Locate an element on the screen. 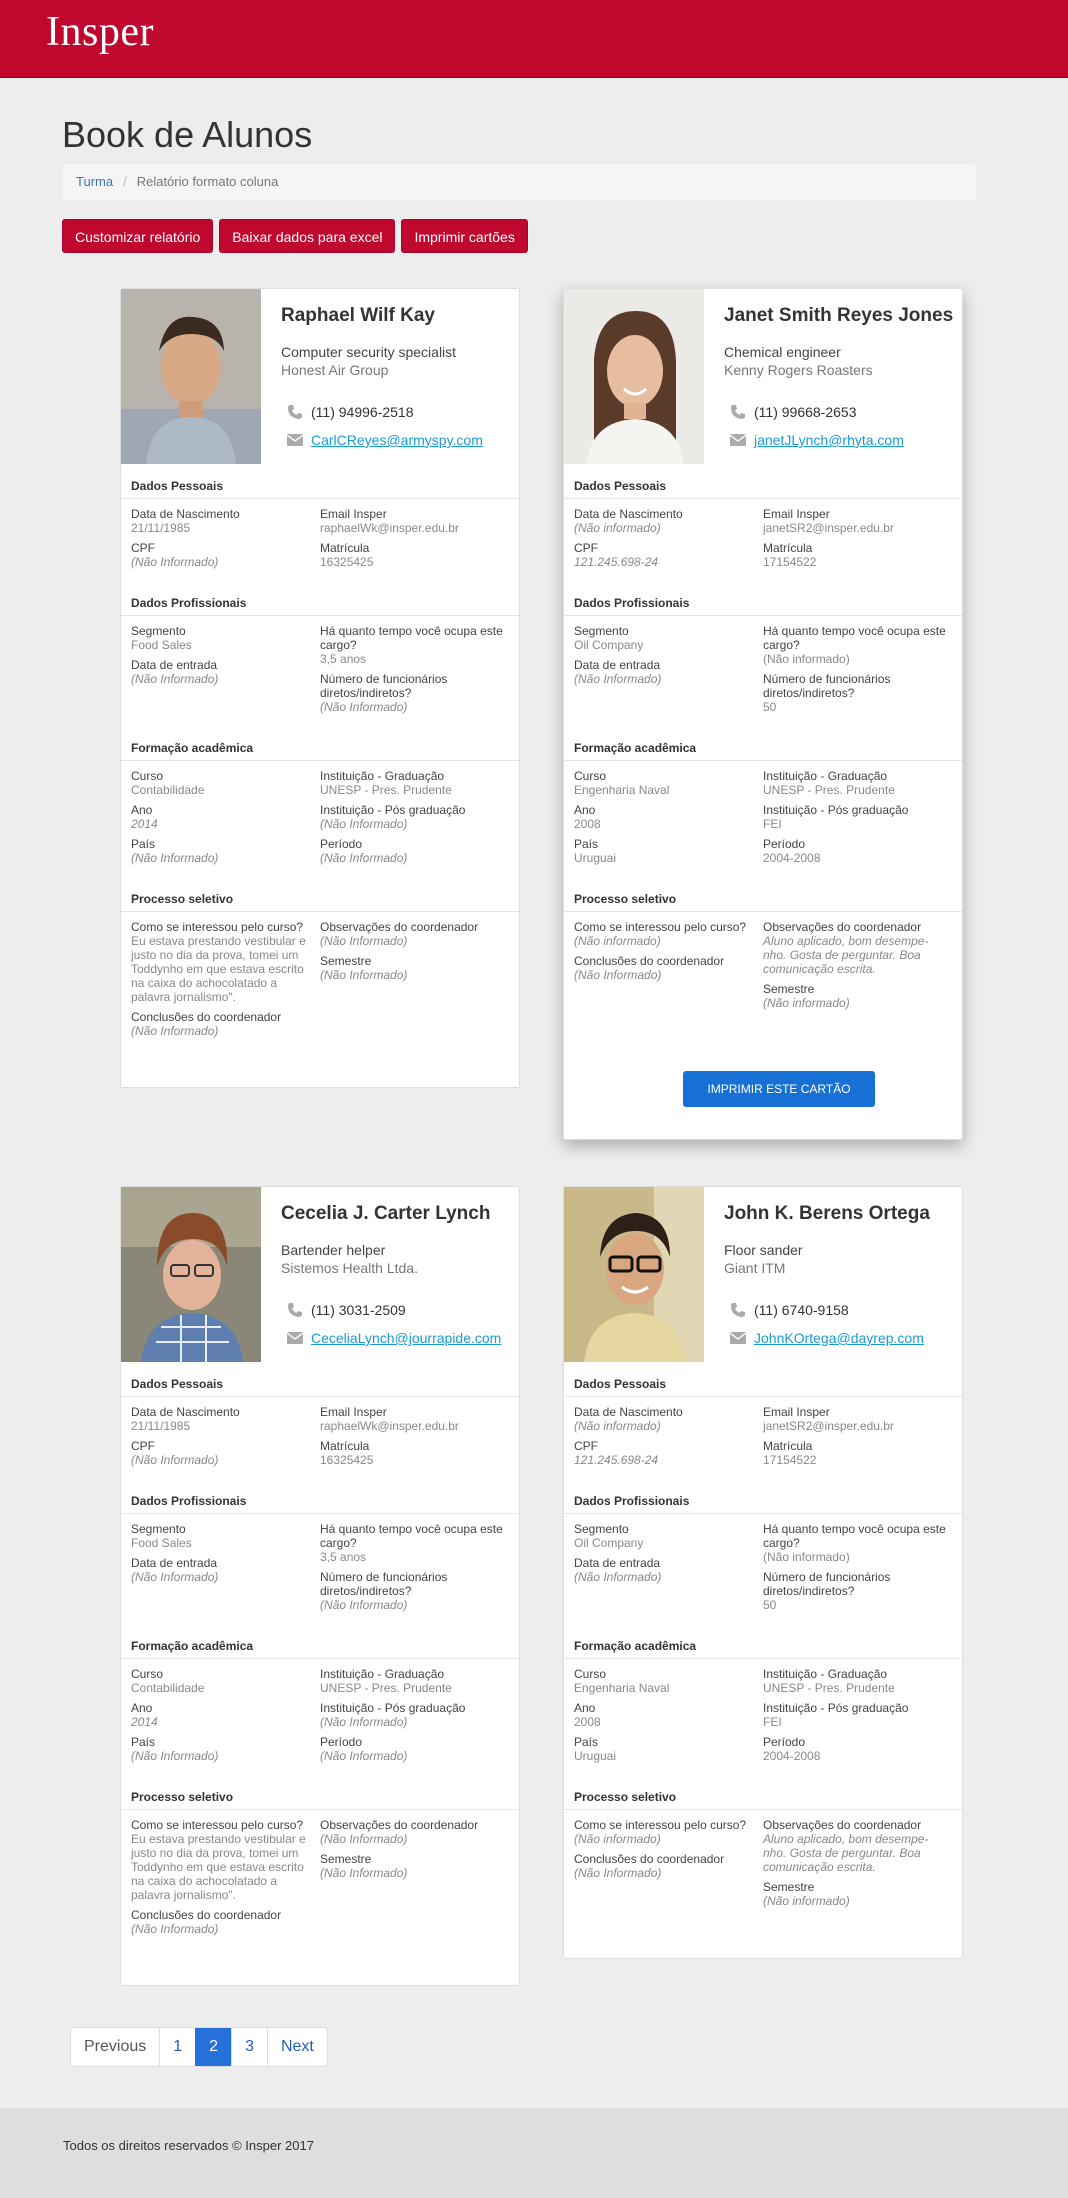  student-photo is located at coordinates (634, 1274).